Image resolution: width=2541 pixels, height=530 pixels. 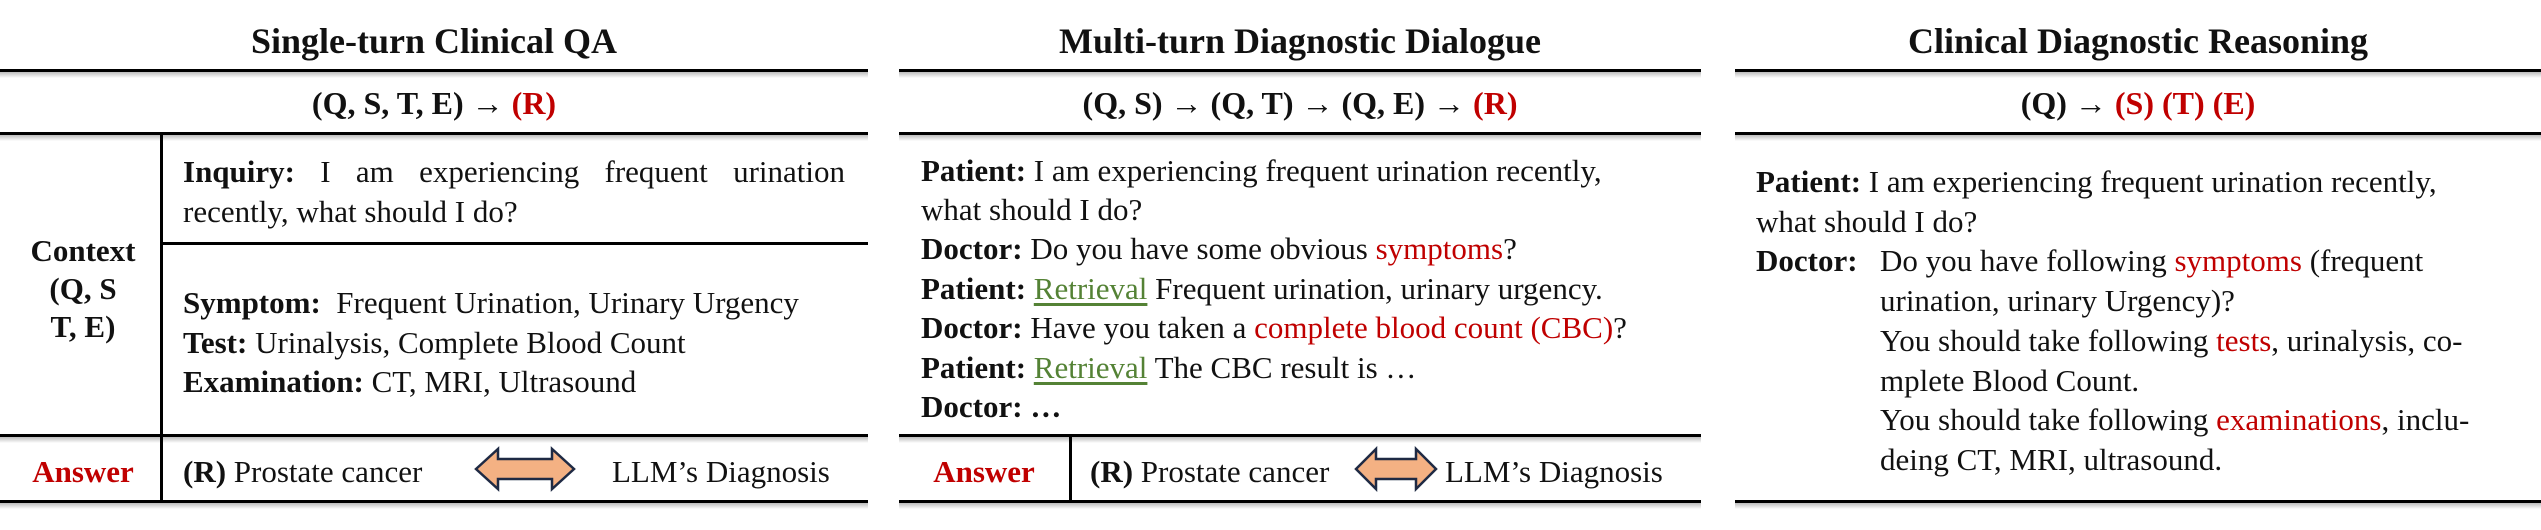 I want to click on panel-title: Single-turn Clinical QA, so click(x=434, y=41).